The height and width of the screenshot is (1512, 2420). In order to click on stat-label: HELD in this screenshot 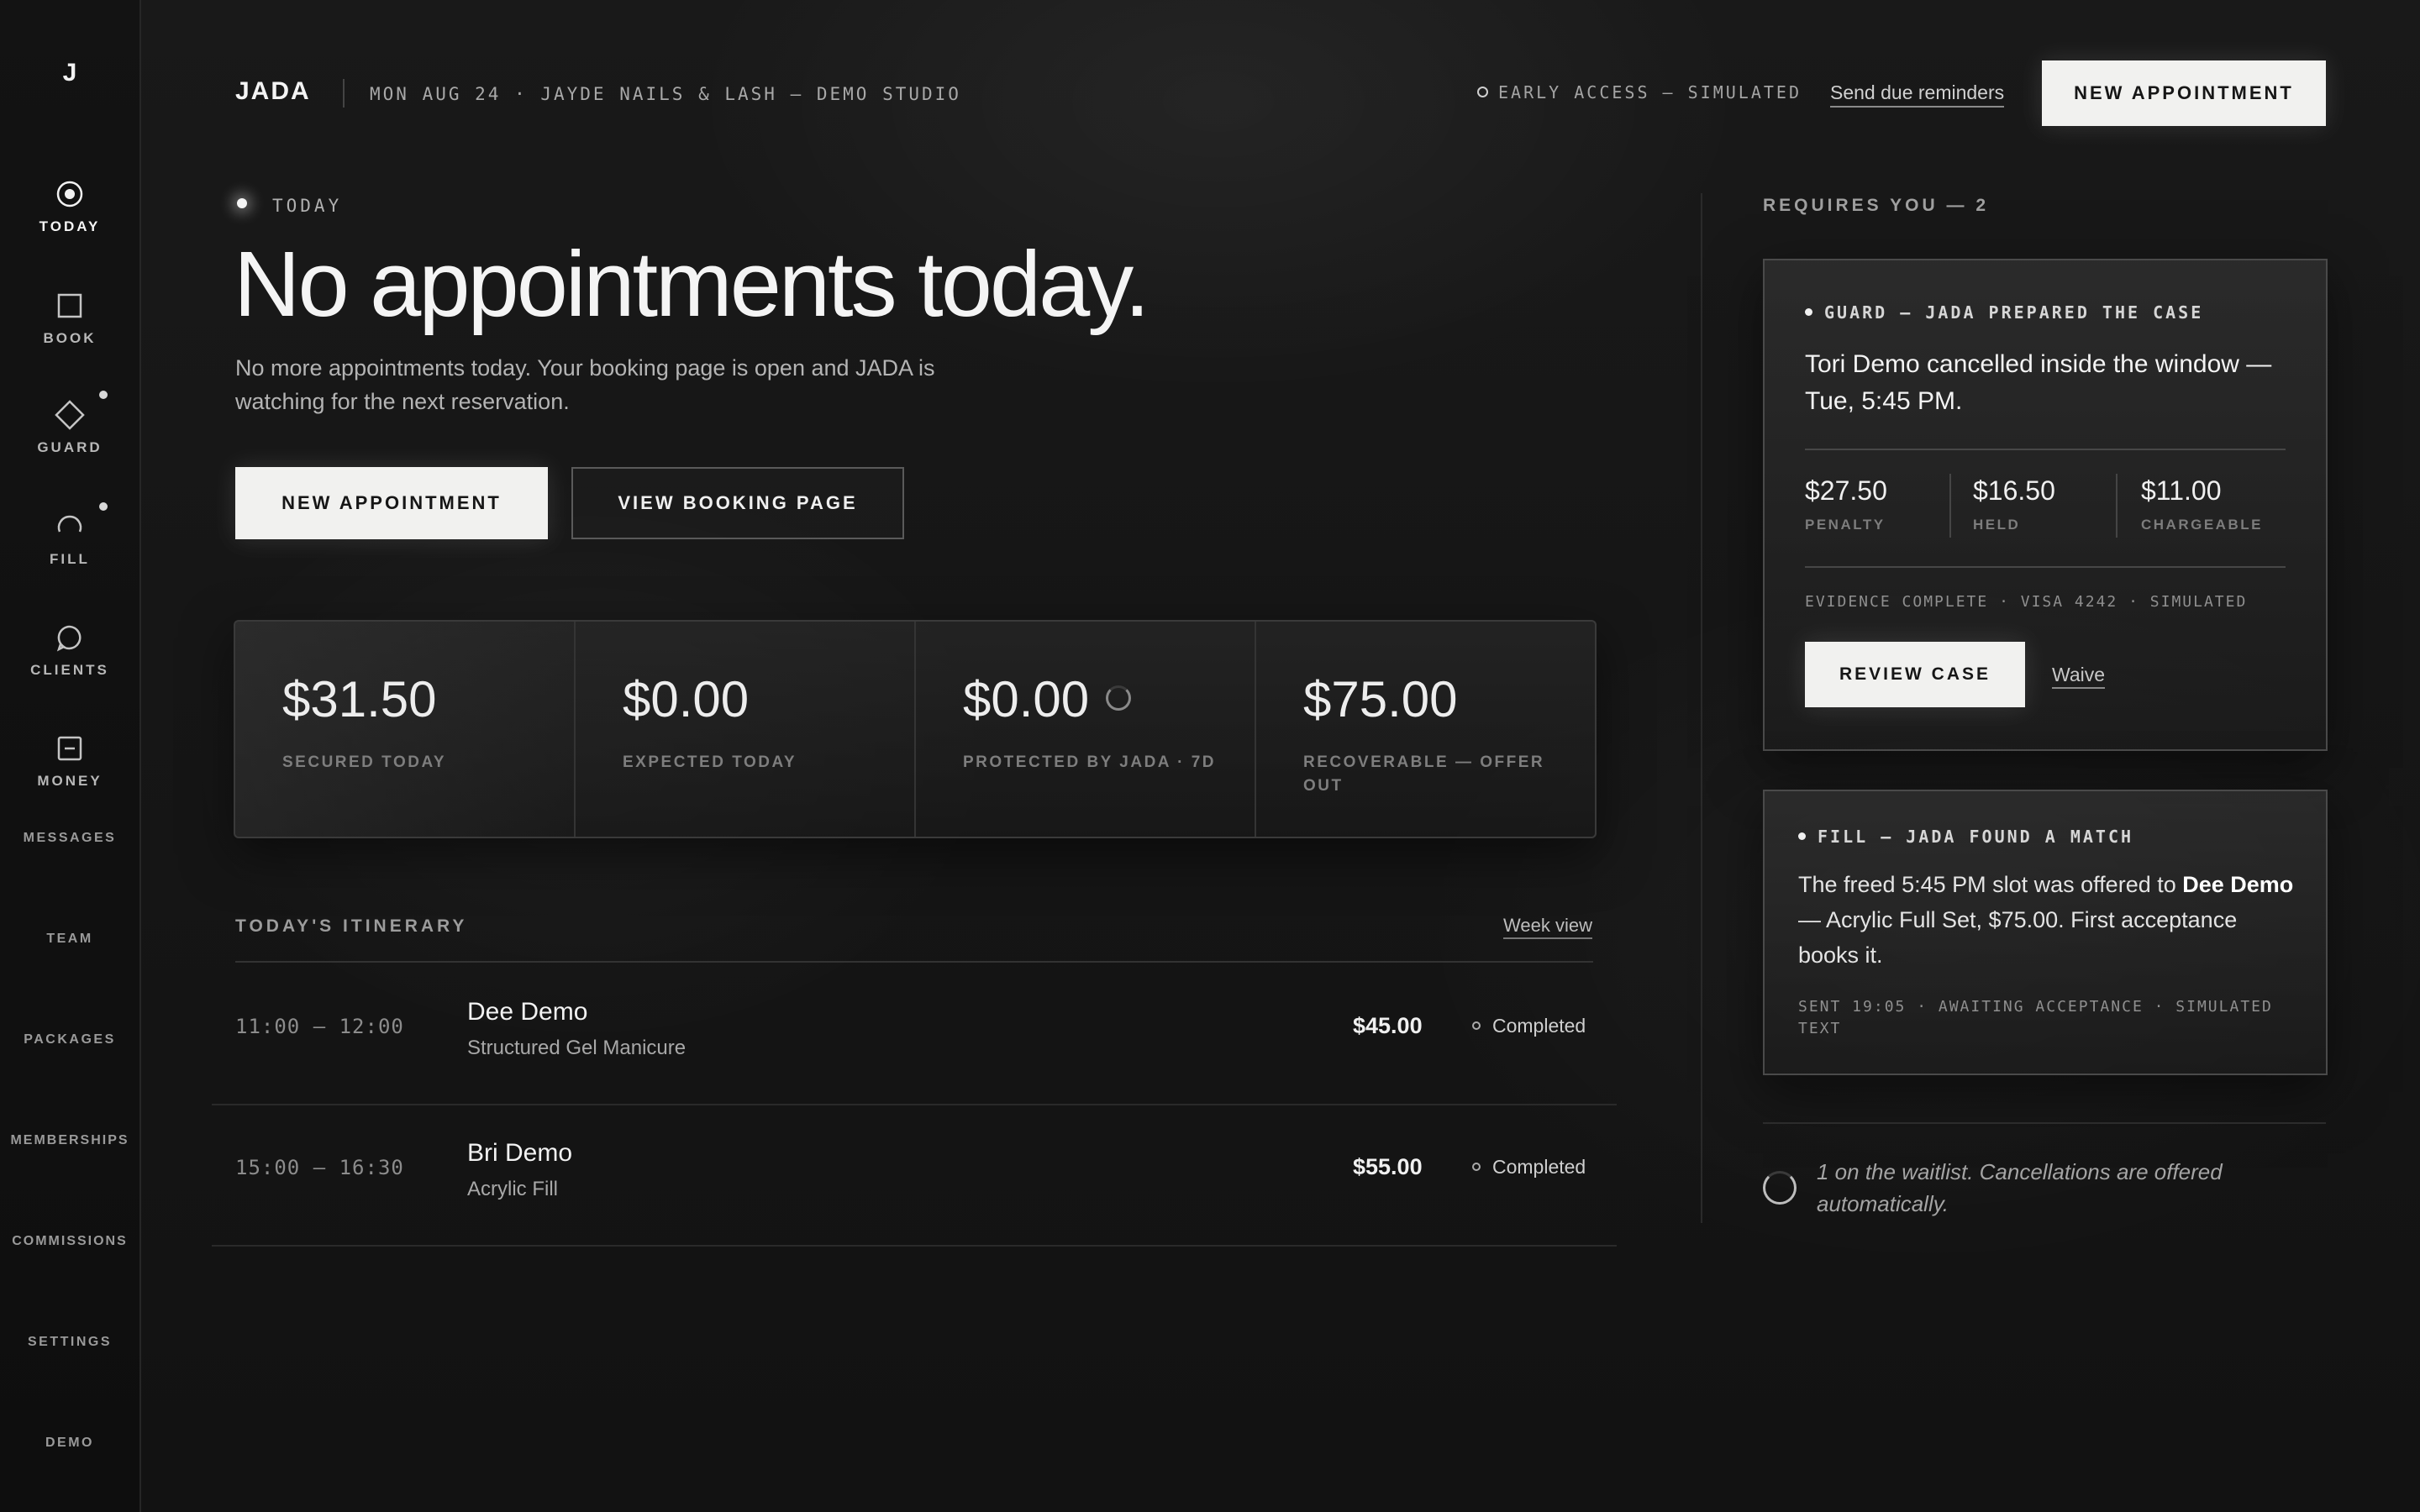, I will do `click(1997, 525)`.